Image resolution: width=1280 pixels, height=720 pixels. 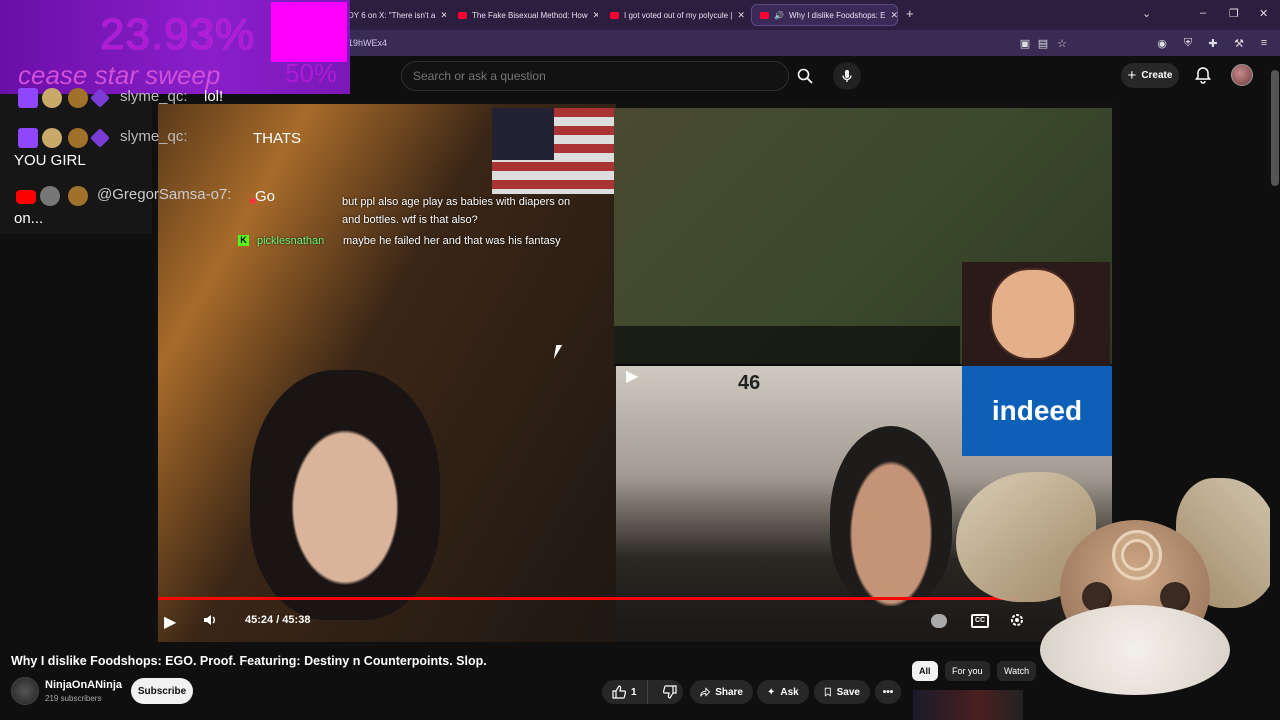 What do you see at coordinates (1242, 75) in the screenshot?
I see `account-avatar` at bounding box center [1242, 75].